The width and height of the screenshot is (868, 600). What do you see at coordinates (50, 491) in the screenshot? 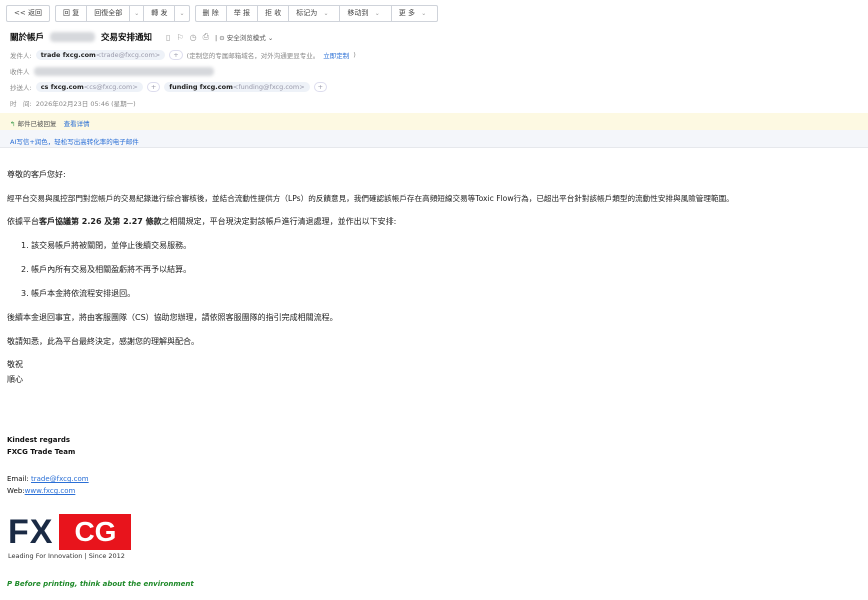
I see `web-link: www.fxcg.com` at bounding box center [50, 491].